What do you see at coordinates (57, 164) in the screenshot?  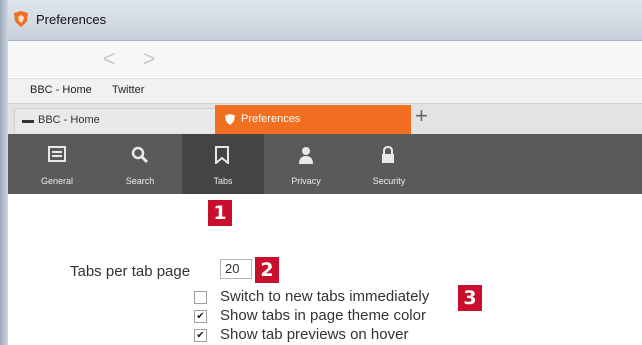 I see `tab-general: General` at bounding box center [57, 164].